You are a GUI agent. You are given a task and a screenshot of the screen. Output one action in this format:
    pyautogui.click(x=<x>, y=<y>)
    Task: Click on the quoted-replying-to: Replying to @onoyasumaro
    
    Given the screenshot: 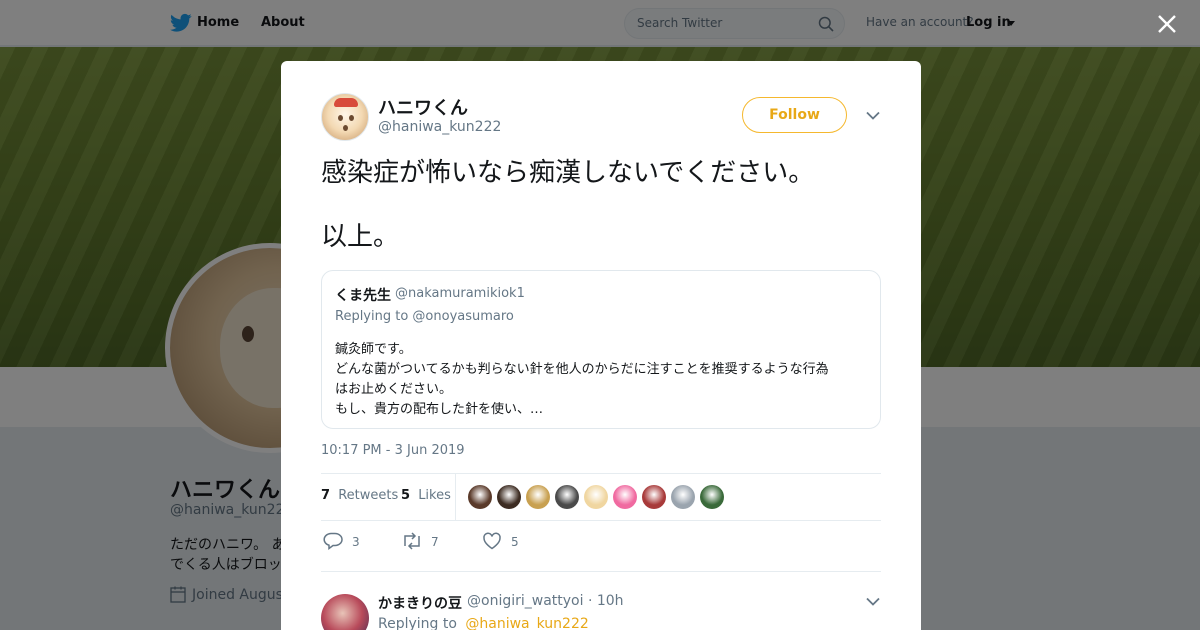 What is the action you would take?
    pyautogui.click(x=424, y=316)
    